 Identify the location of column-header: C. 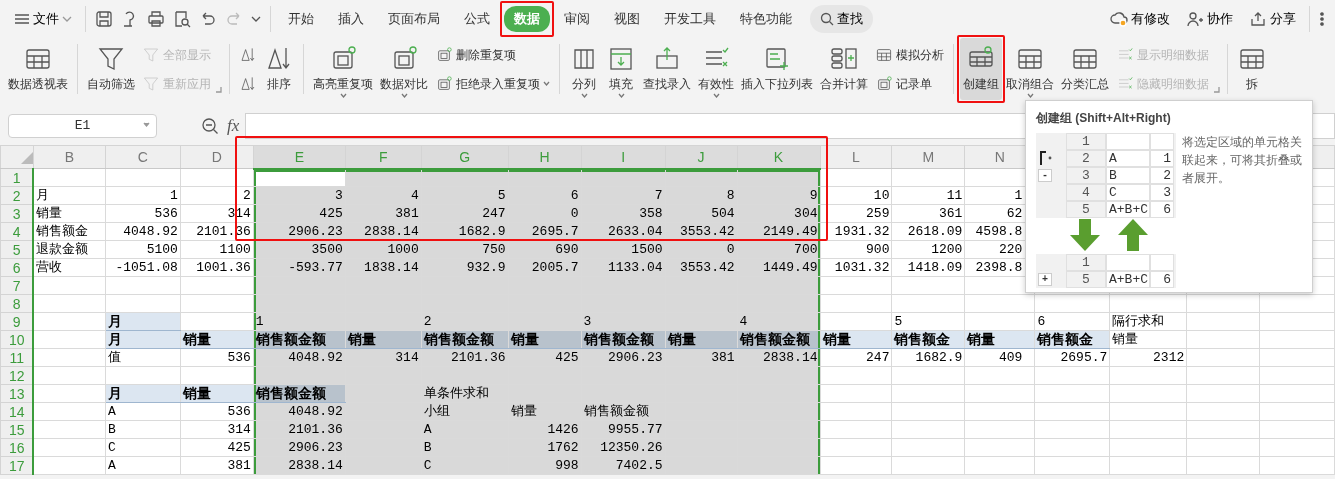
(143, 157).